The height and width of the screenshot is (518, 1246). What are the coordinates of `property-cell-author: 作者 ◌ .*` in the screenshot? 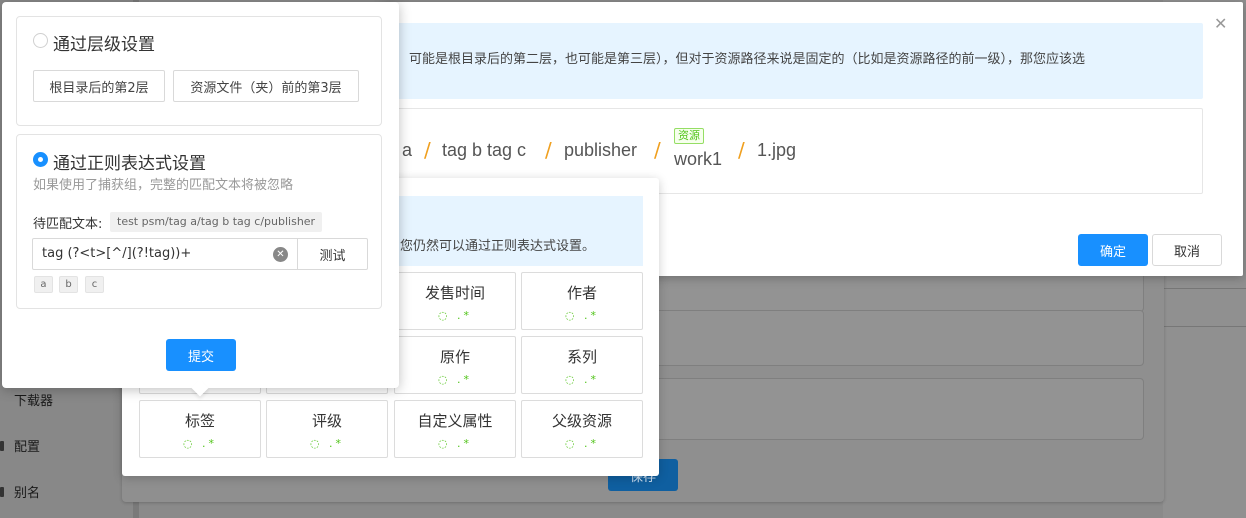 It's located at (582, 301).